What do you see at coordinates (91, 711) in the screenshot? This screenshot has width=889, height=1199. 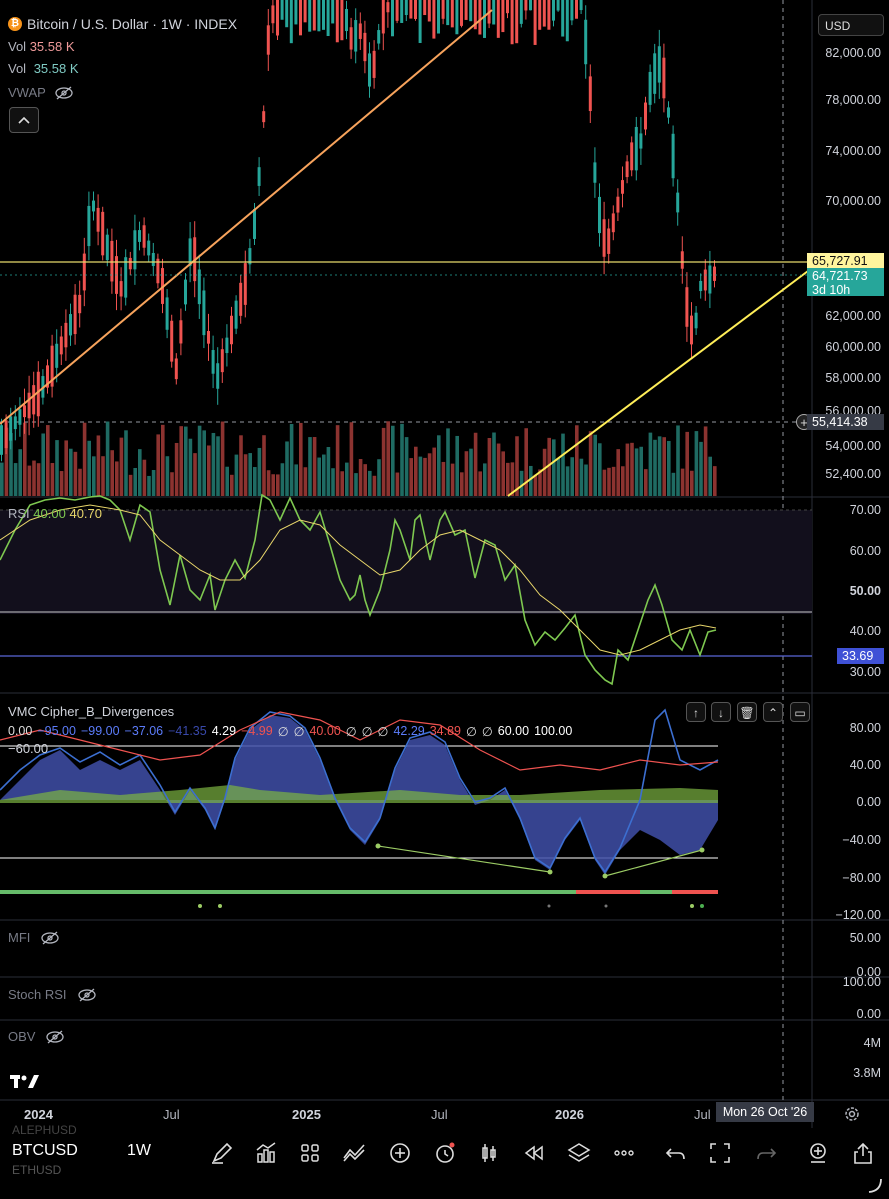 I see `vmc-legend: VMC Cipher_B_Divergences` at bounding box center [91, 711].